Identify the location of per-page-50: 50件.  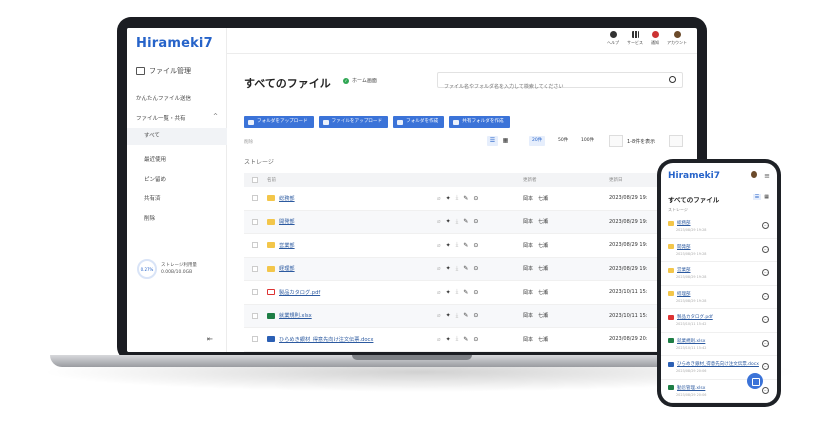
(563, 141).